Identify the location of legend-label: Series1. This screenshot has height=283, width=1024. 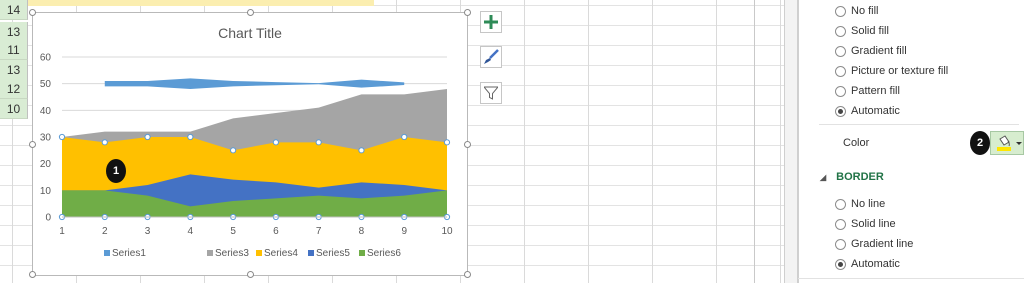
(129, 253).